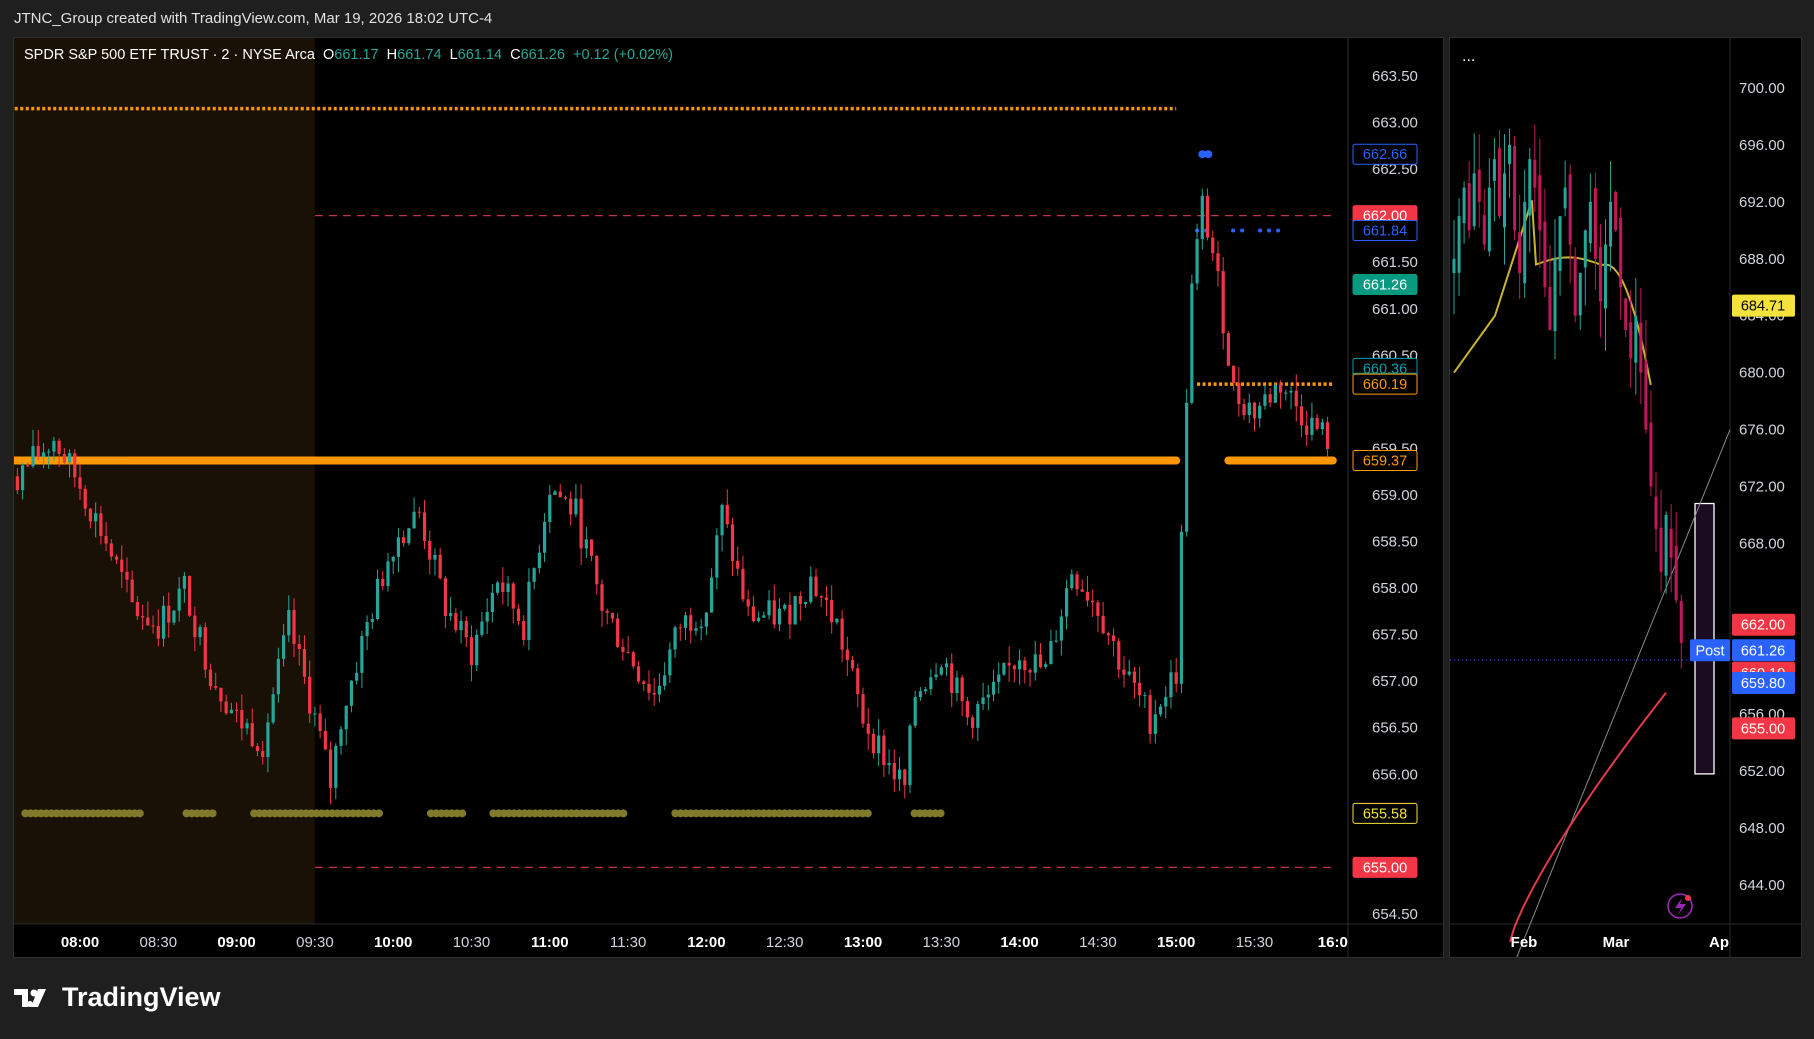 The image size is (1814, 1039). I want to click on time-tick: 09:30, so click(315, 942).